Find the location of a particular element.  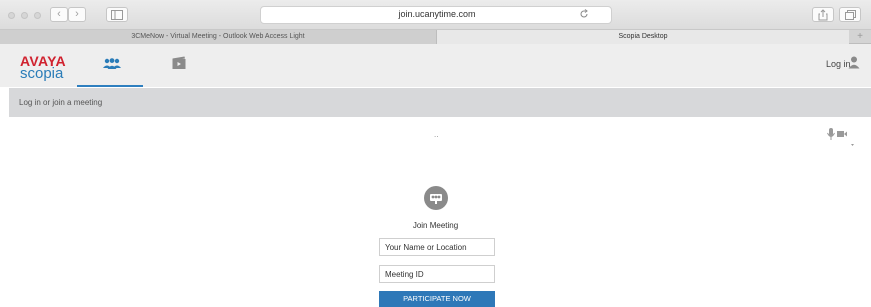

tab-scopia-desktop: Scopia Desktop is located at coordinates (643, 37).